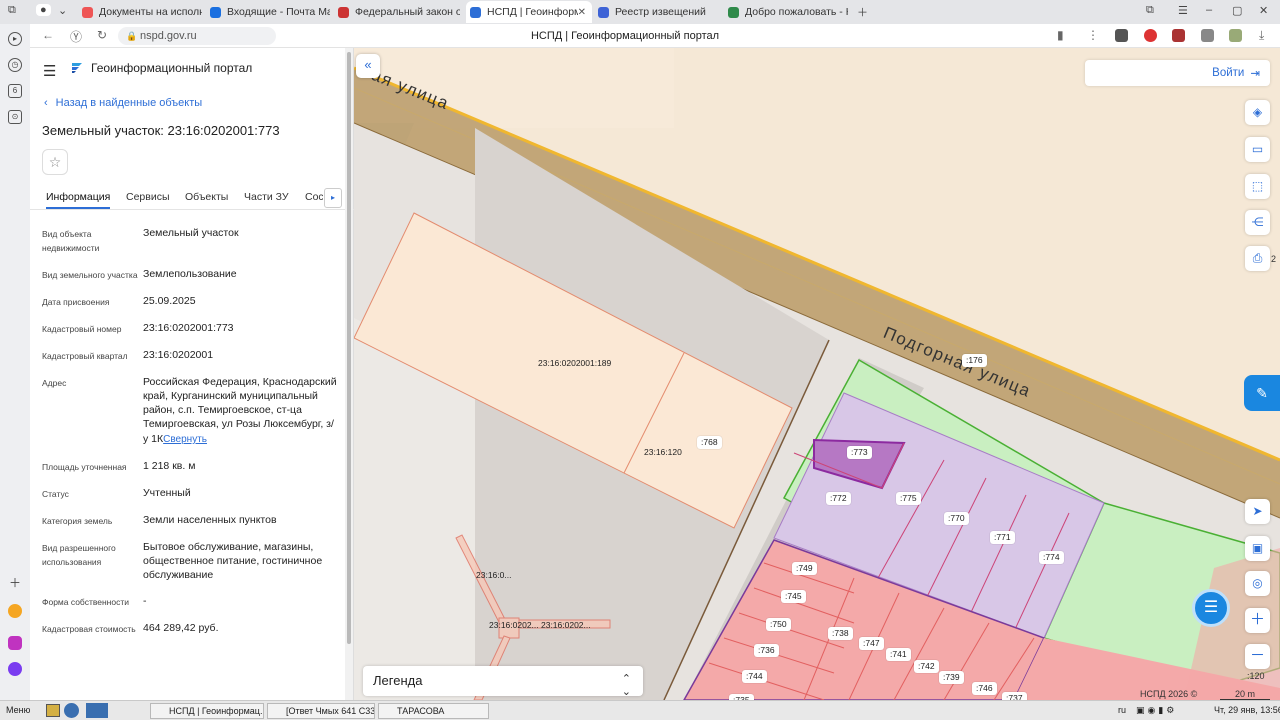 This screenshot has height=720, width=1280. I want to click on browser-tab: Реестр извещений, so click(657, 12).